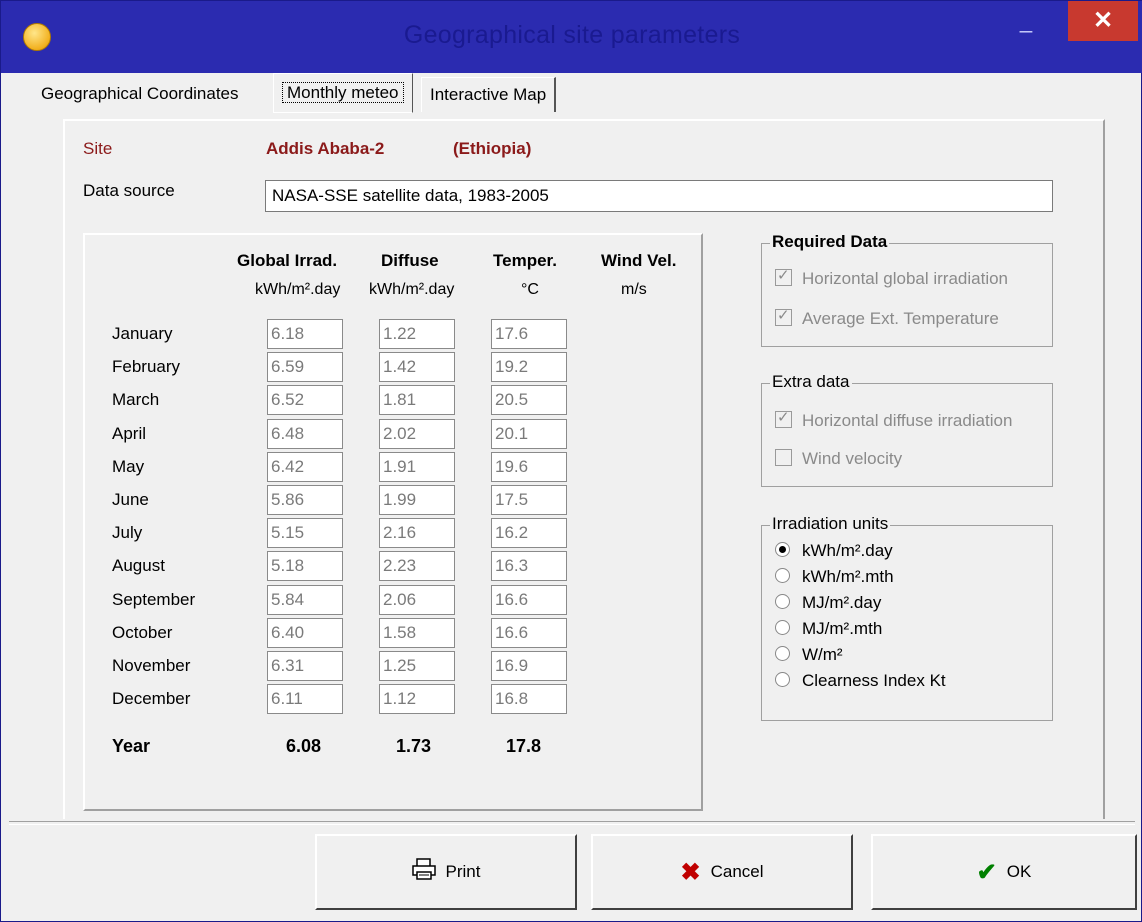  What do you see at coordinates (690, 872) in the screenshot?
I see `cancel-x-icon: ✖` at bounding box center [690, 872].